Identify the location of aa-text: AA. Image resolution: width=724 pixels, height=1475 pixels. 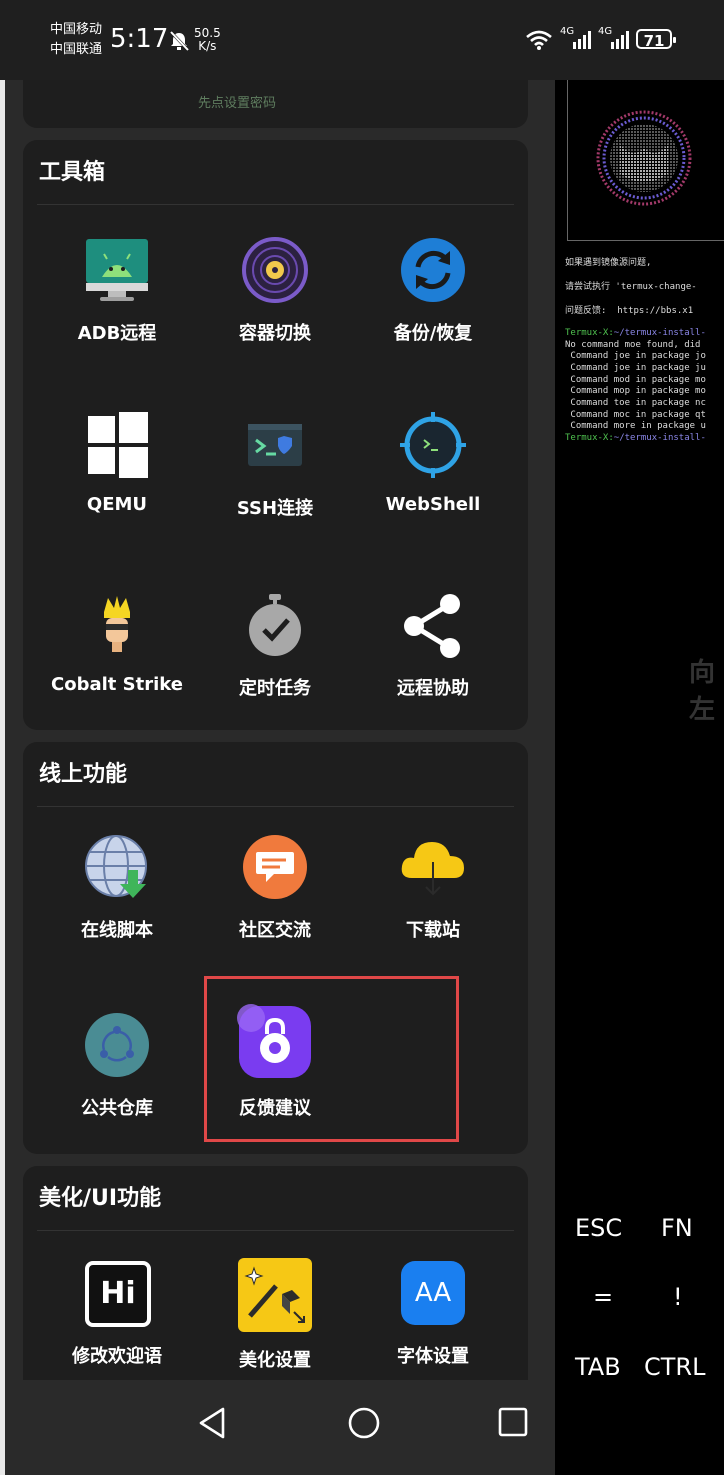
(433, 1293).